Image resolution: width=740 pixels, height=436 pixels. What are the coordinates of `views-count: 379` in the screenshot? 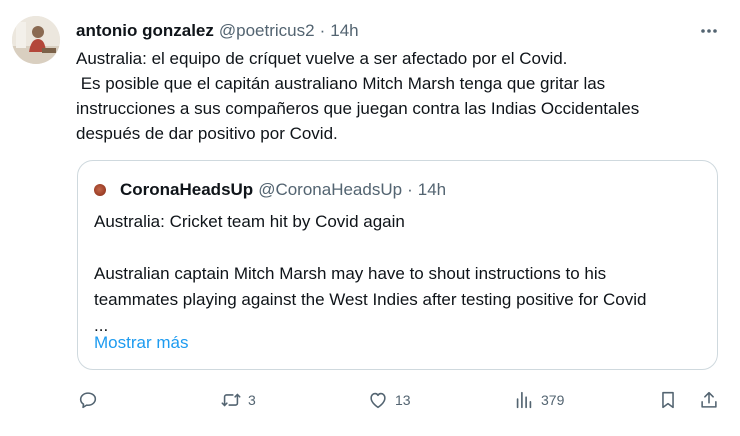 It's located at (553, 400).